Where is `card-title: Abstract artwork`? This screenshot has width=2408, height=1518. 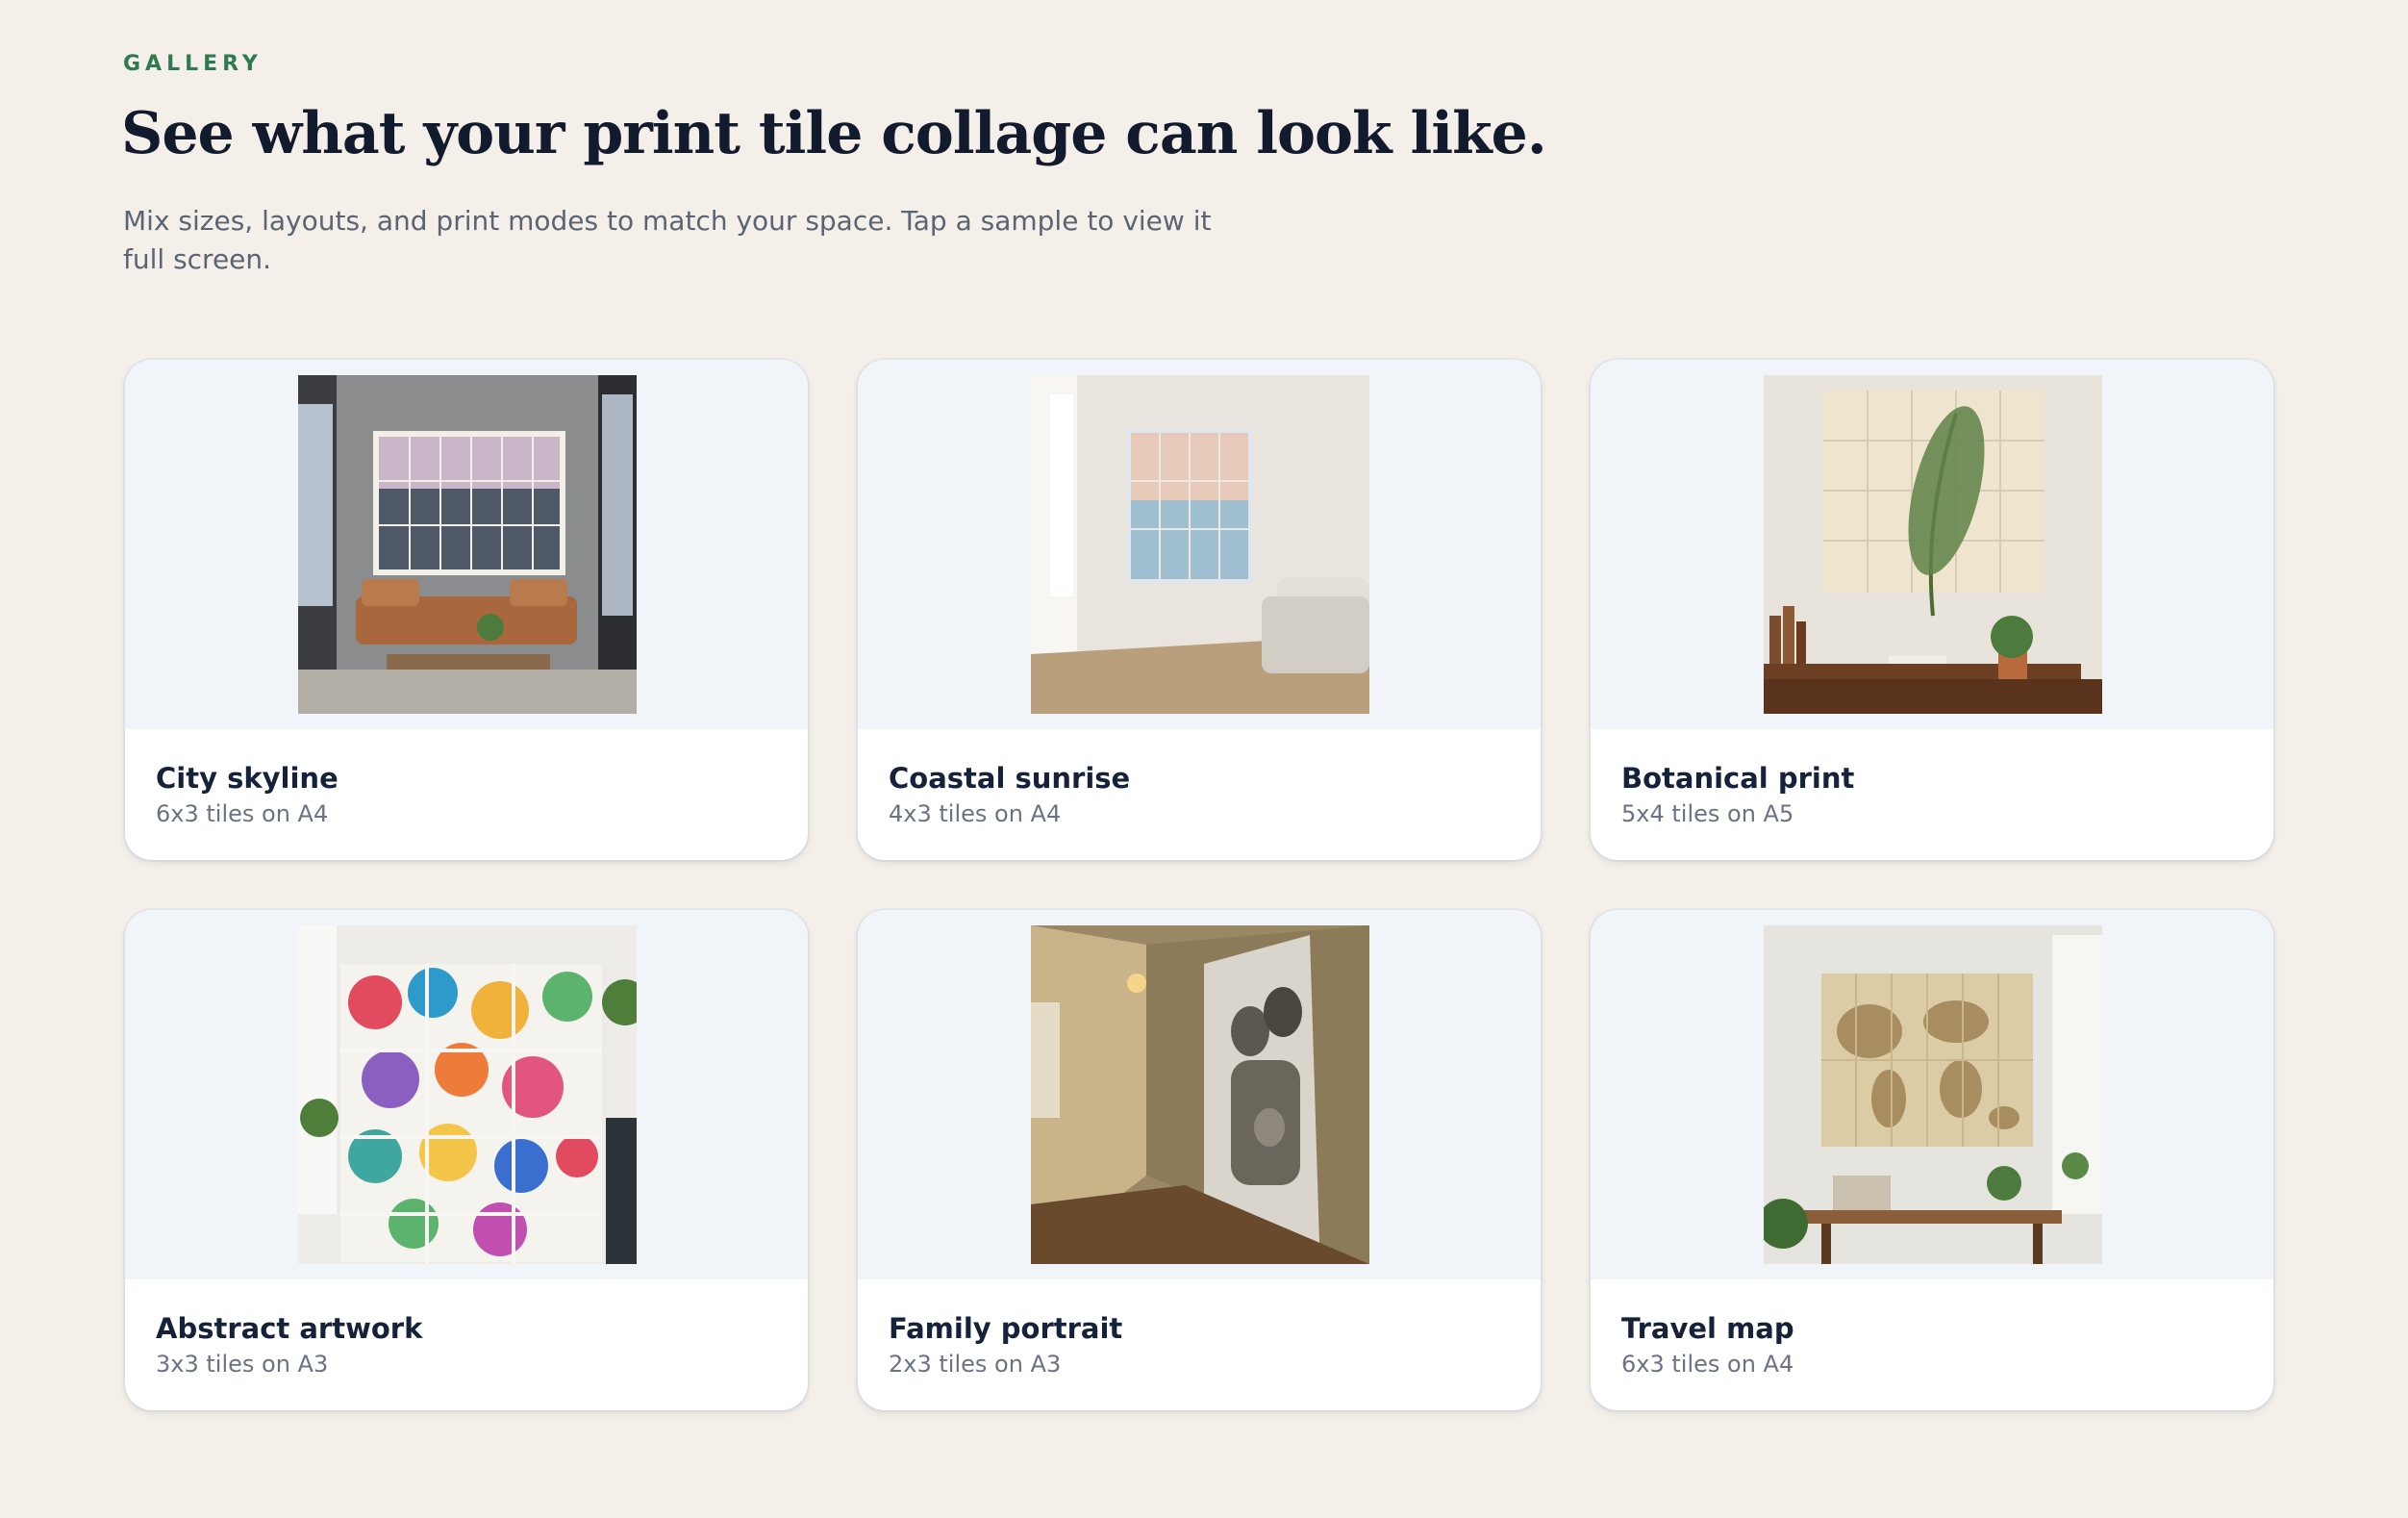
card-title: Abstract artwork is located at coordinates (289, 1328).